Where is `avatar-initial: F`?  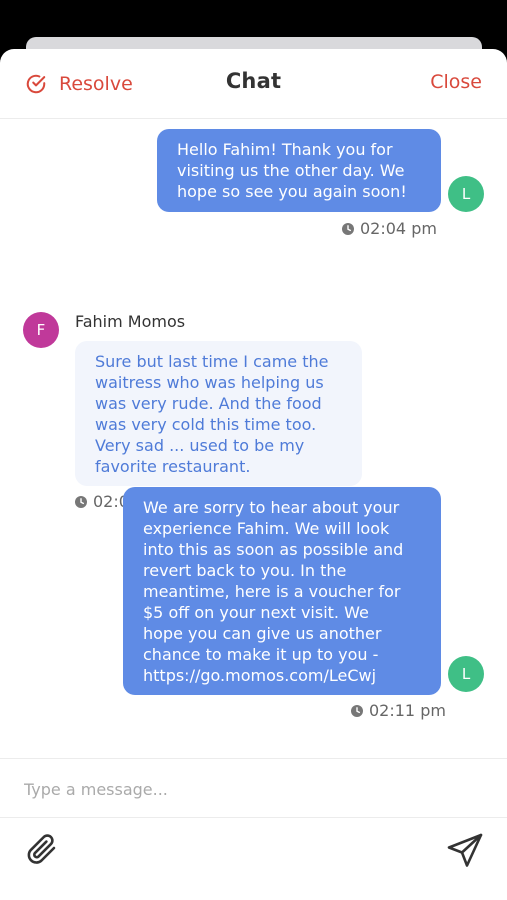
avatar-initial: F is located at coordinates (41, 330).